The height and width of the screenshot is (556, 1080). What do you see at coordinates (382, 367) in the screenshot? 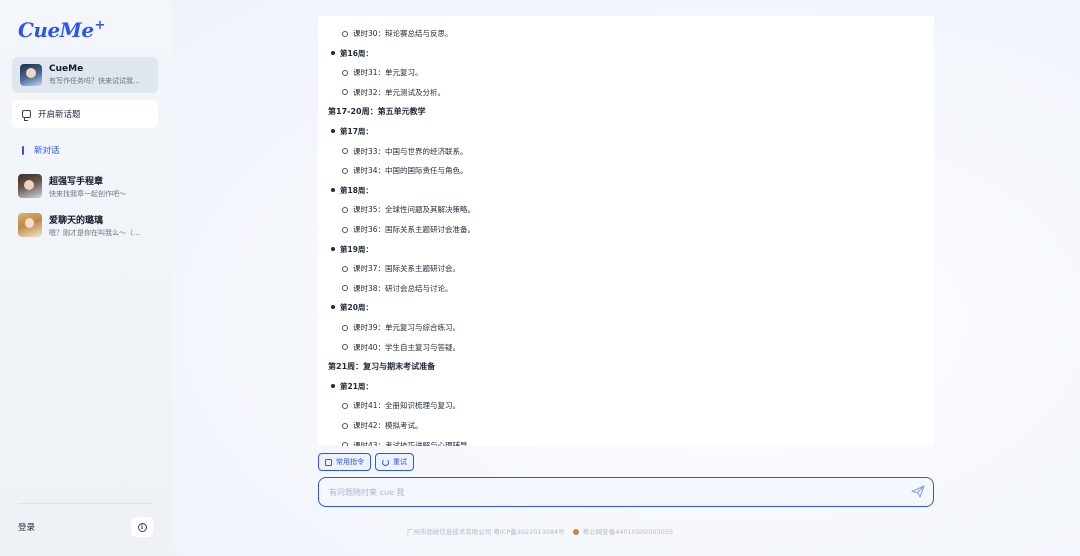
I see `section-heading: 第21周：复习与期末考试准备` at bounding box center [382, 367].